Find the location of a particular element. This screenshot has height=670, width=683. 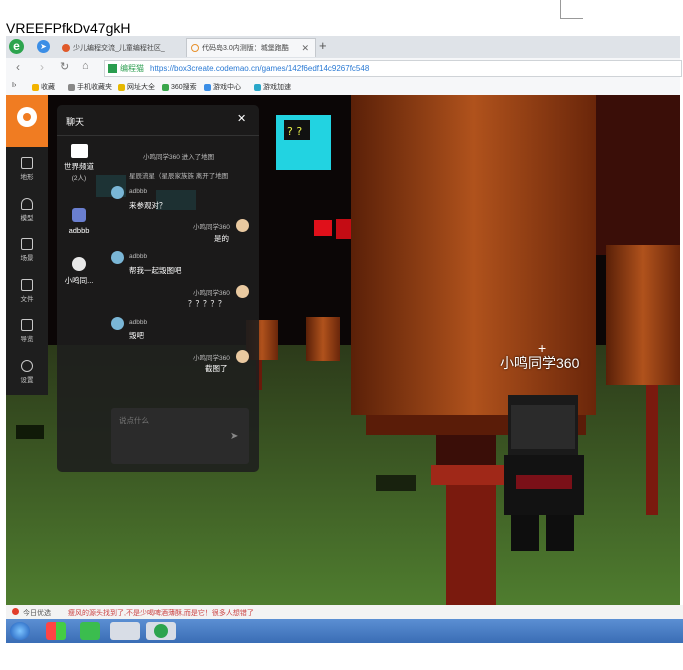

gear-icon is located at coordinates (27, 366).